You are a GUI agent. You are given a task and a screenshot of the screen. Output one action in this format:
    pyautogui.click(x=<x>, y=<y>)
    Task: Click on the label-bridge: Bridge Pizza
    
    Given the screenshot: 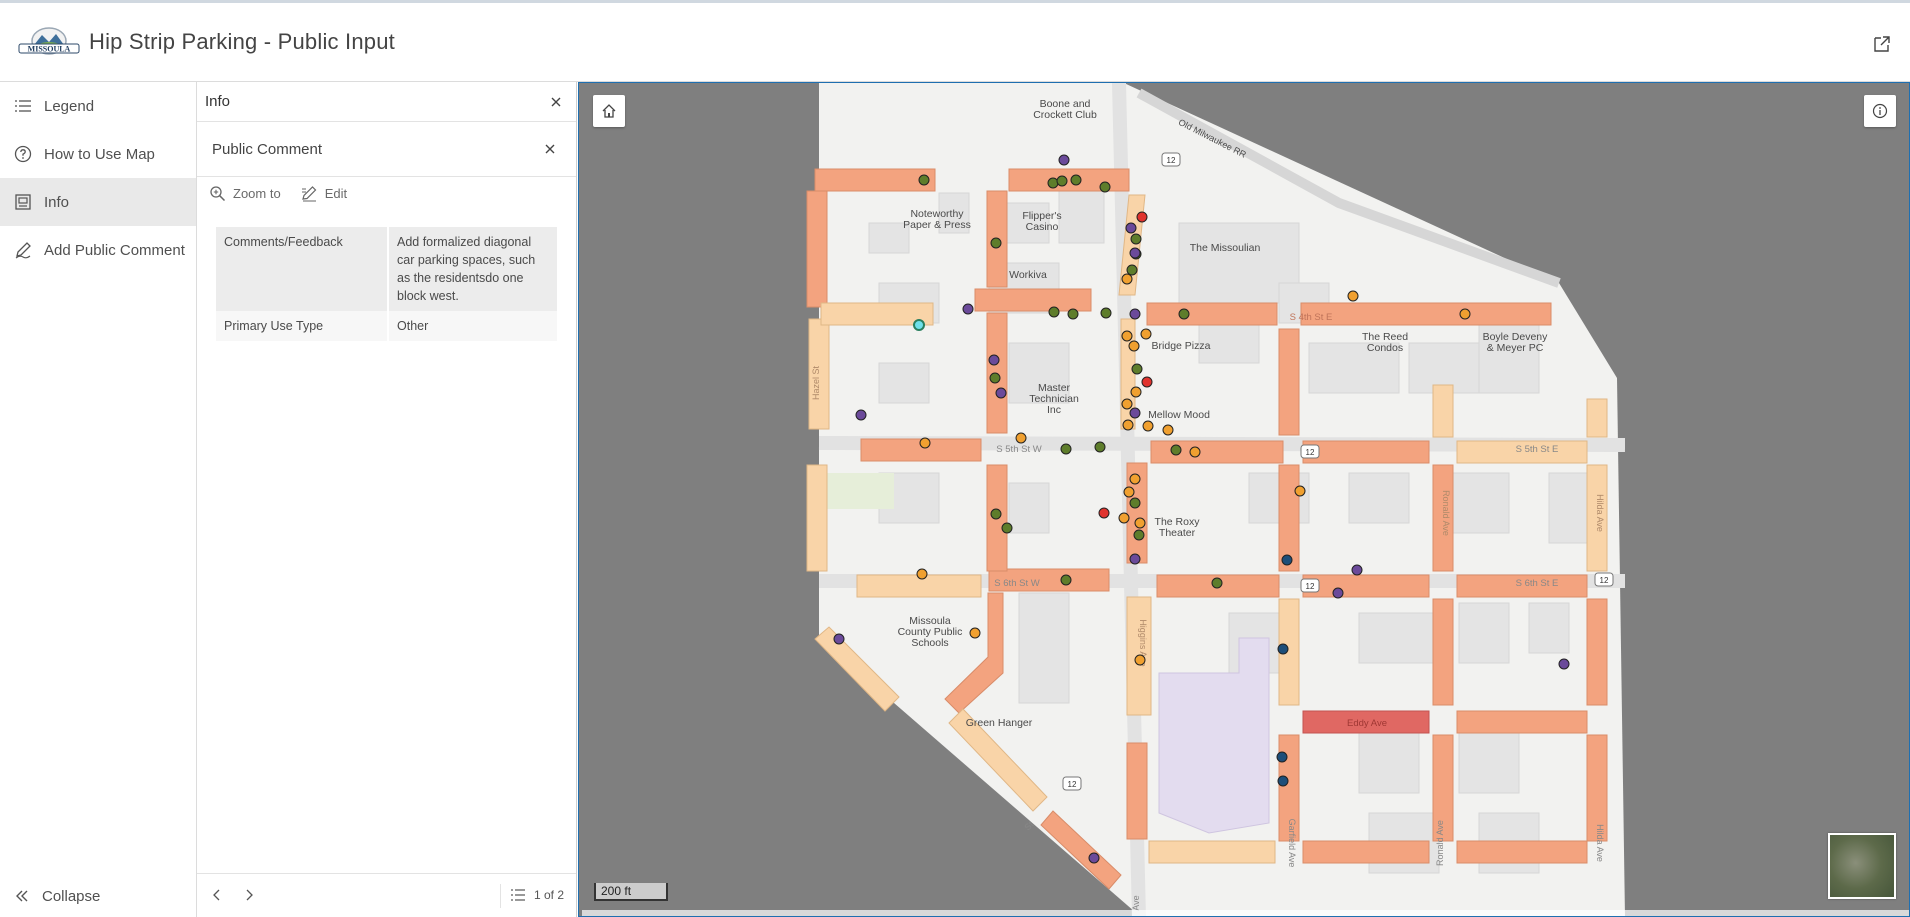 What is the action you would take?
    pyautogui.click(x=1181, y=346)
    